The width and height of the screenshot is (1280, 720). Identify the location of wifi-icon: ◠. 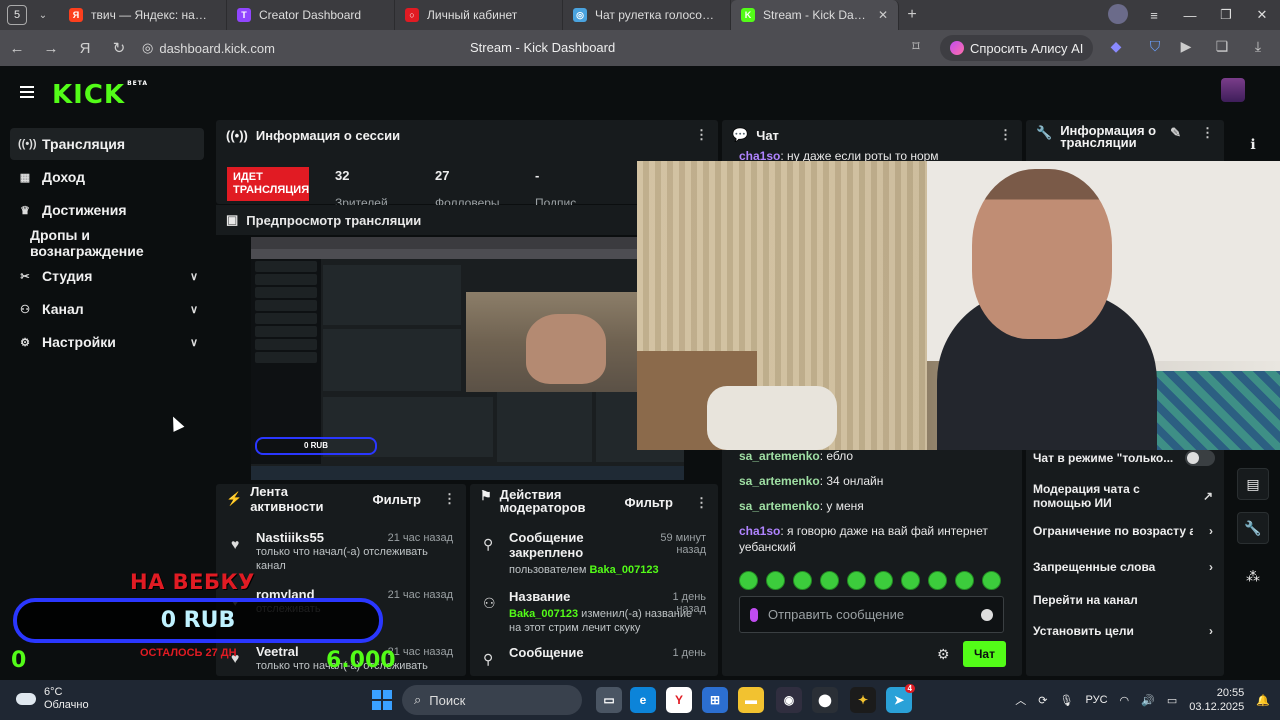
(1125, 700).